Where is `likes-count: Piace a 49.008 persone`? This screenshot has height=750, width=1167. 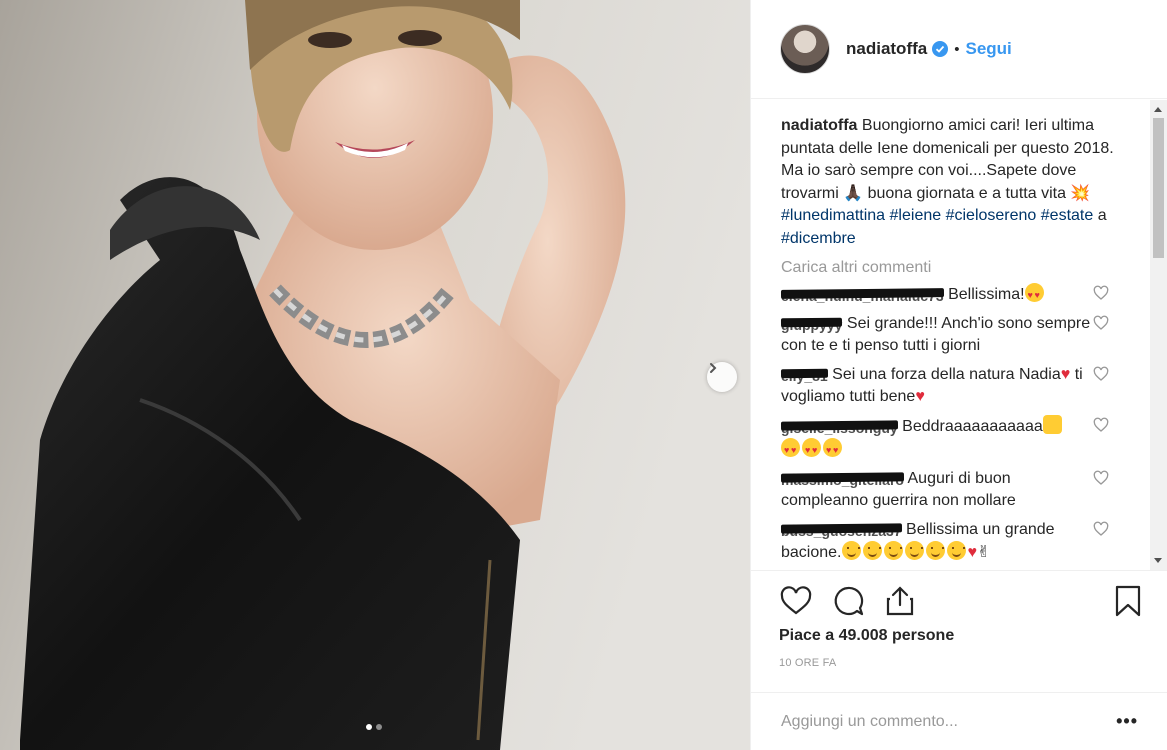
likes-count: Piace a 49.008 persone is located at coordinates (973, 636).